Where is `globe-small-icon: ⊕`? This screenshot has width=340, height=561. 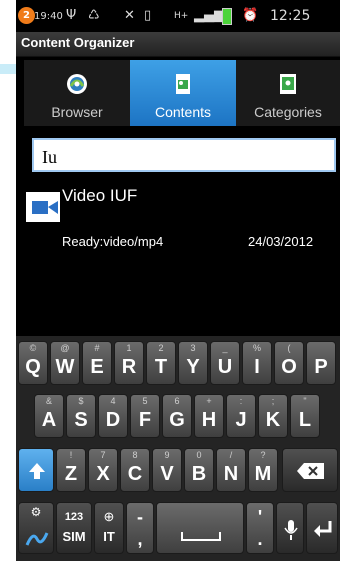
globe-small-icon: ⊕ is located at coordinates (109, 516).